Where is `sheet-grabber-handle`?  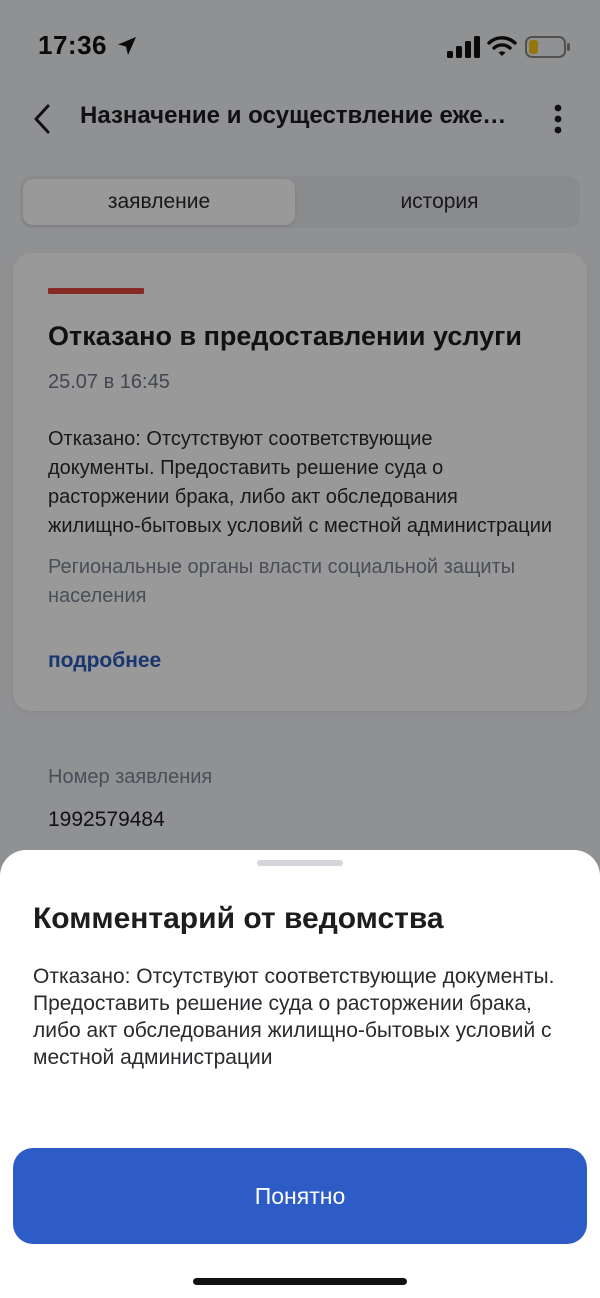 sheet-grabber-handle is located at coordinates (300, 863).